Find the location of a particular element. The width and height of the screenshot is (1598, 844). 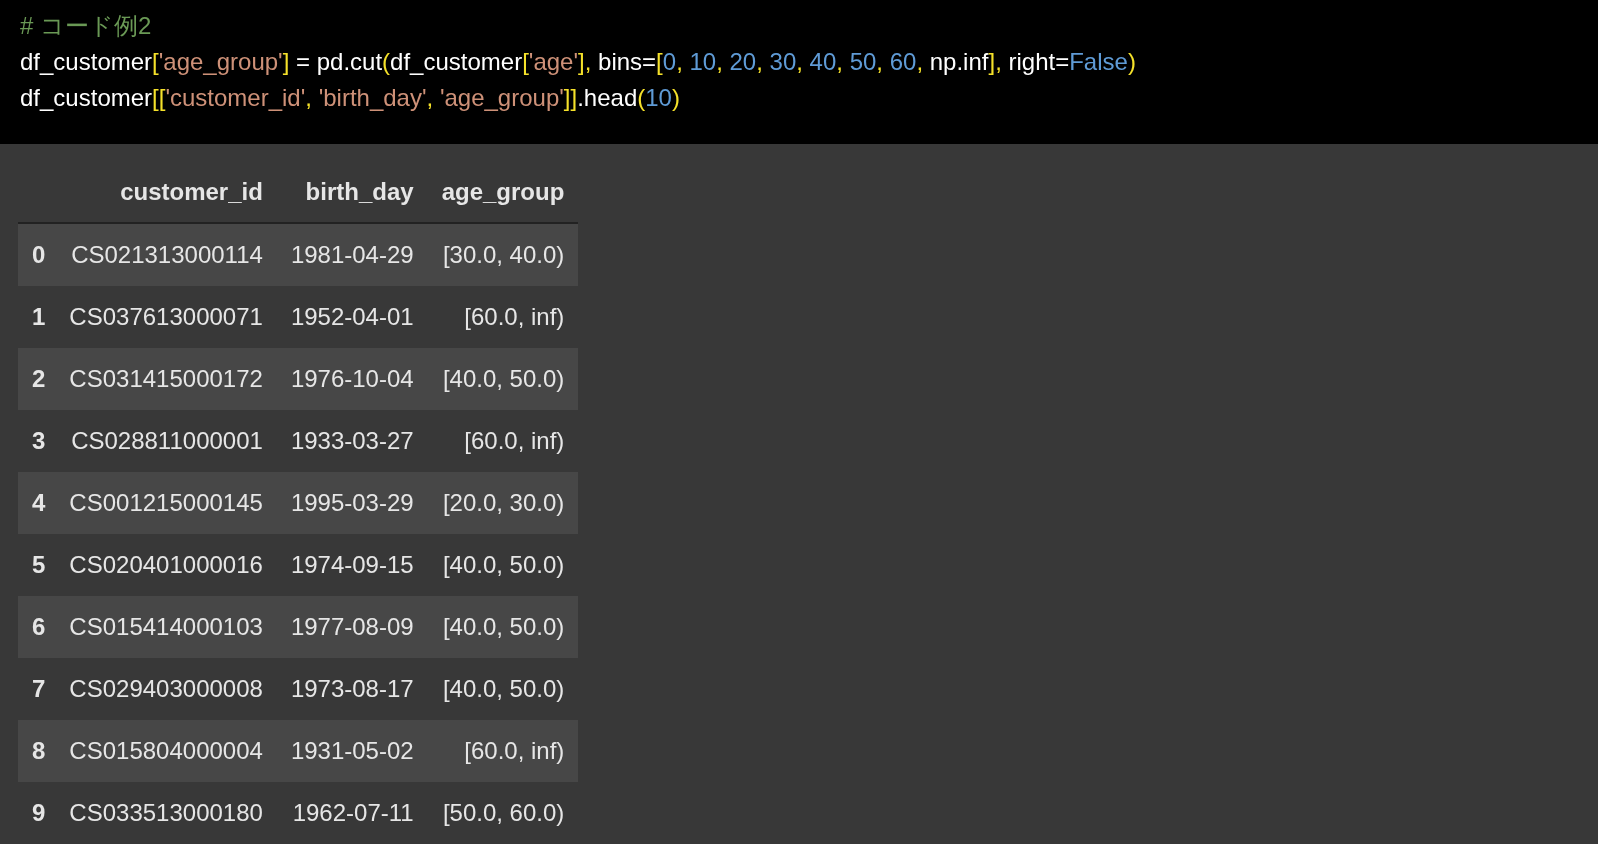

table-cell: CS037613000071 is located at coordinates (166, 317).